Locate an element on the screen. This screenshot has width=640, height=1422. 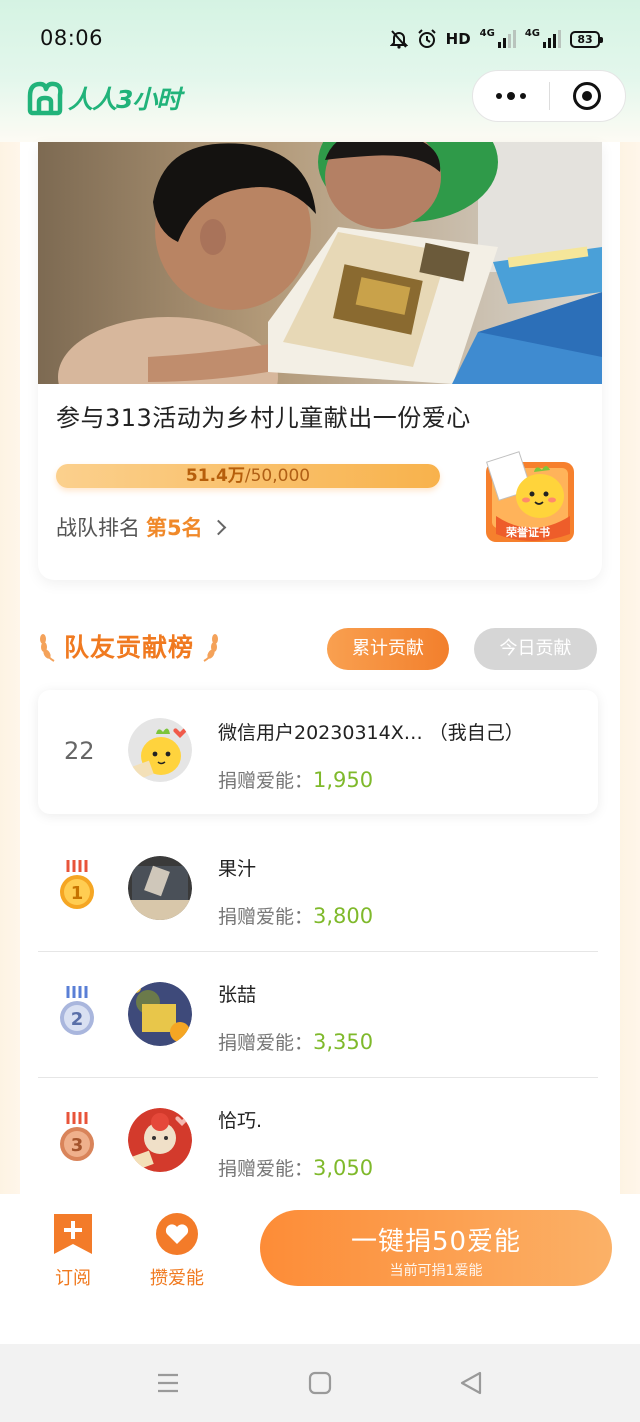
donate-button-sublabel: 当前可捐1爱能 is located at coordinates (436, 1271).